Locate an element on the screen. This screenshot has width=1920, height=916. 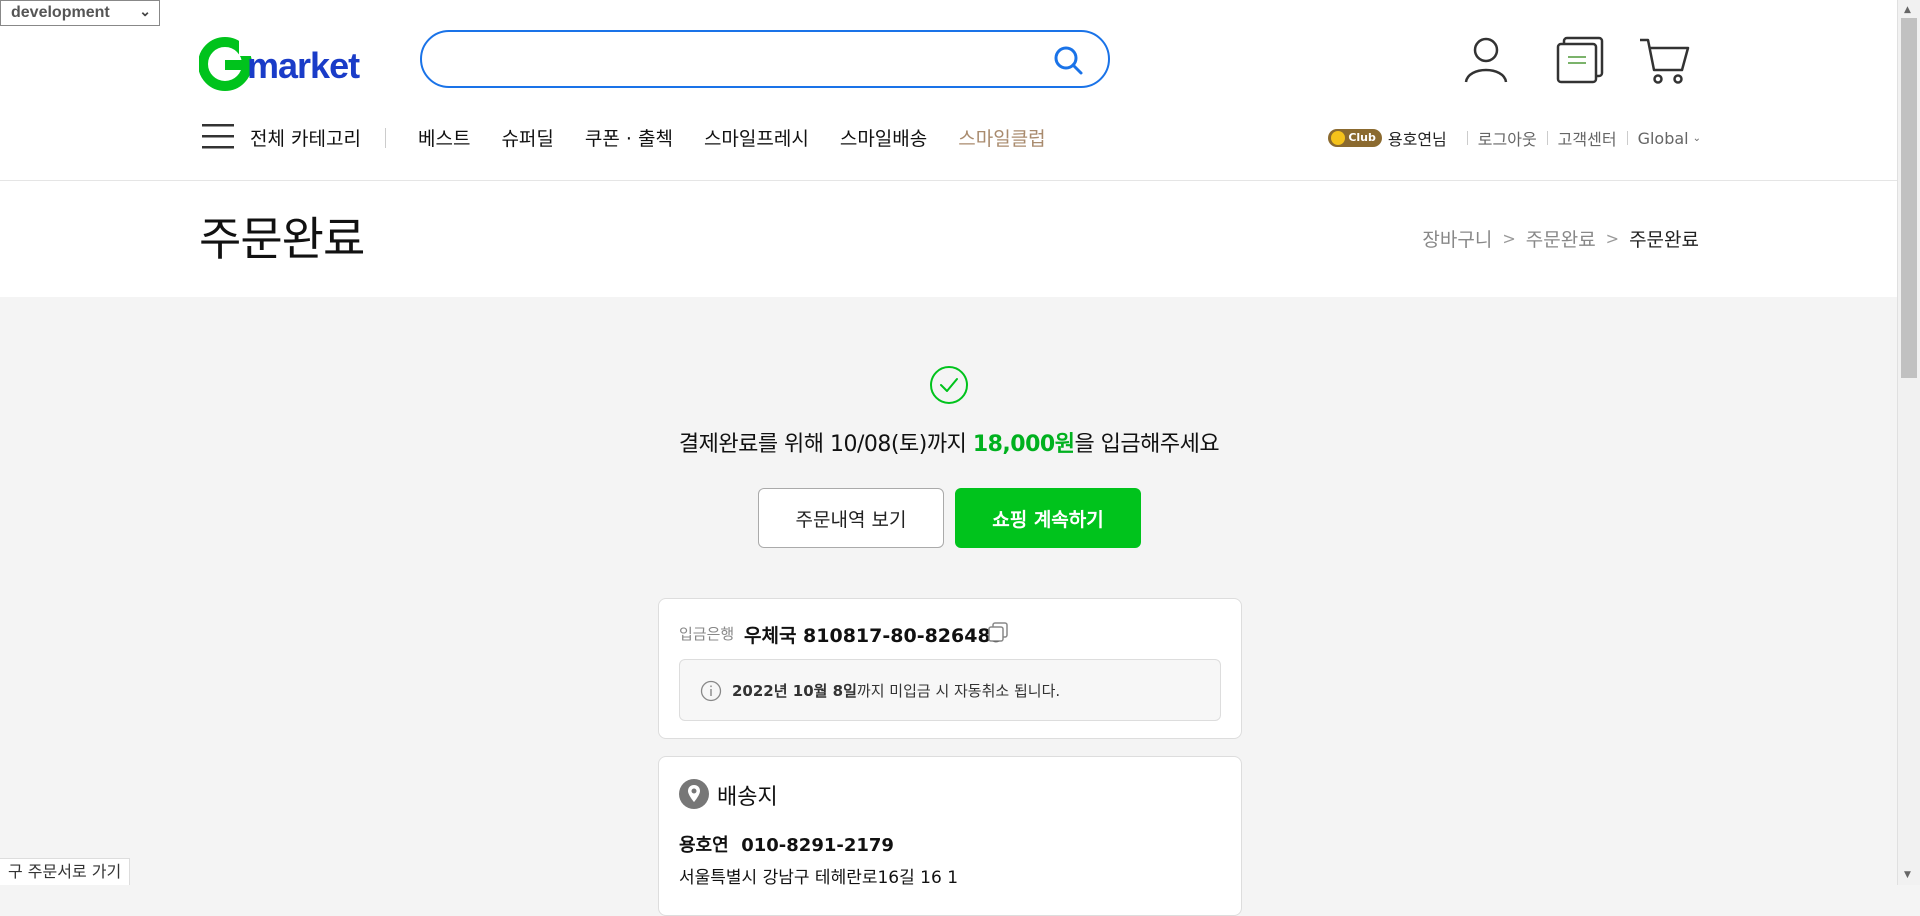
gmarket-logo: market is located at coordinates (291, 64).